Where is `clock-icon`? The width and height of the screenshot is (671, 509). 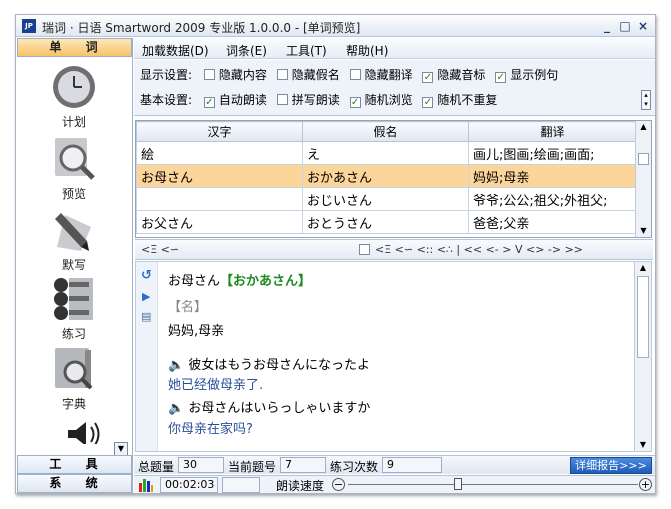
clock-icon is located at coordinates (74, 87).